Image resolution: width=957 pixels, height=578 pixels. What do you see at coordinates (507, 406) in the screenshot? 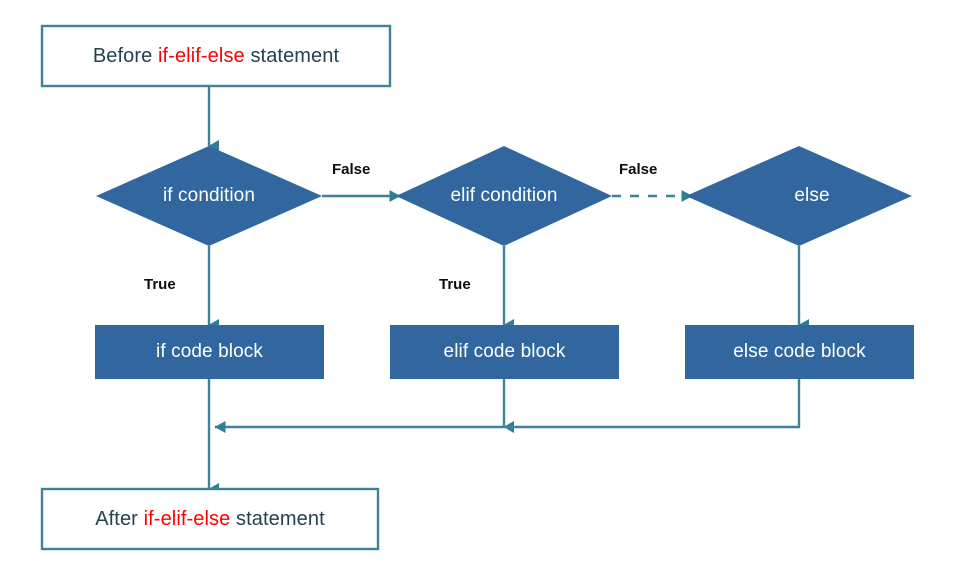
I see `connector-else-block-to-merge` at bounding box center [507, 406].